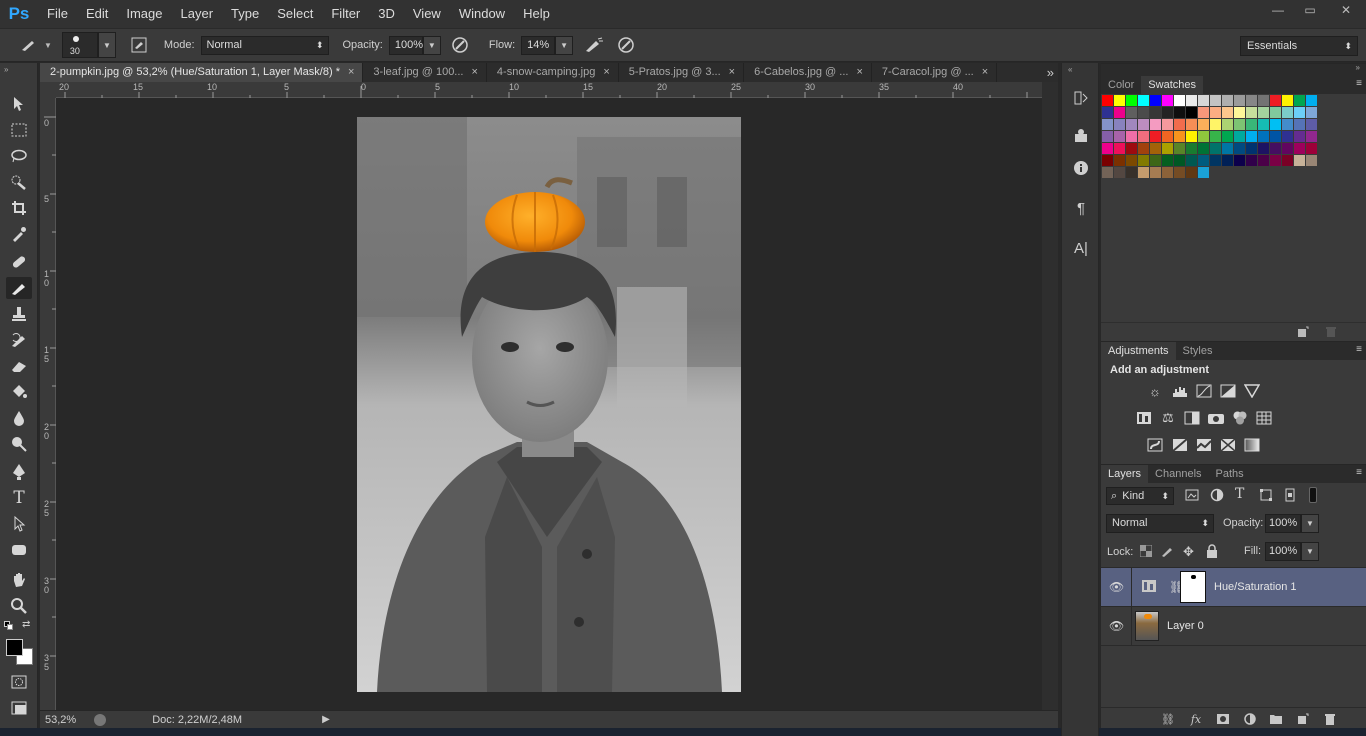  I want to click on brush-tool-preset-icon, so click(29, 45).